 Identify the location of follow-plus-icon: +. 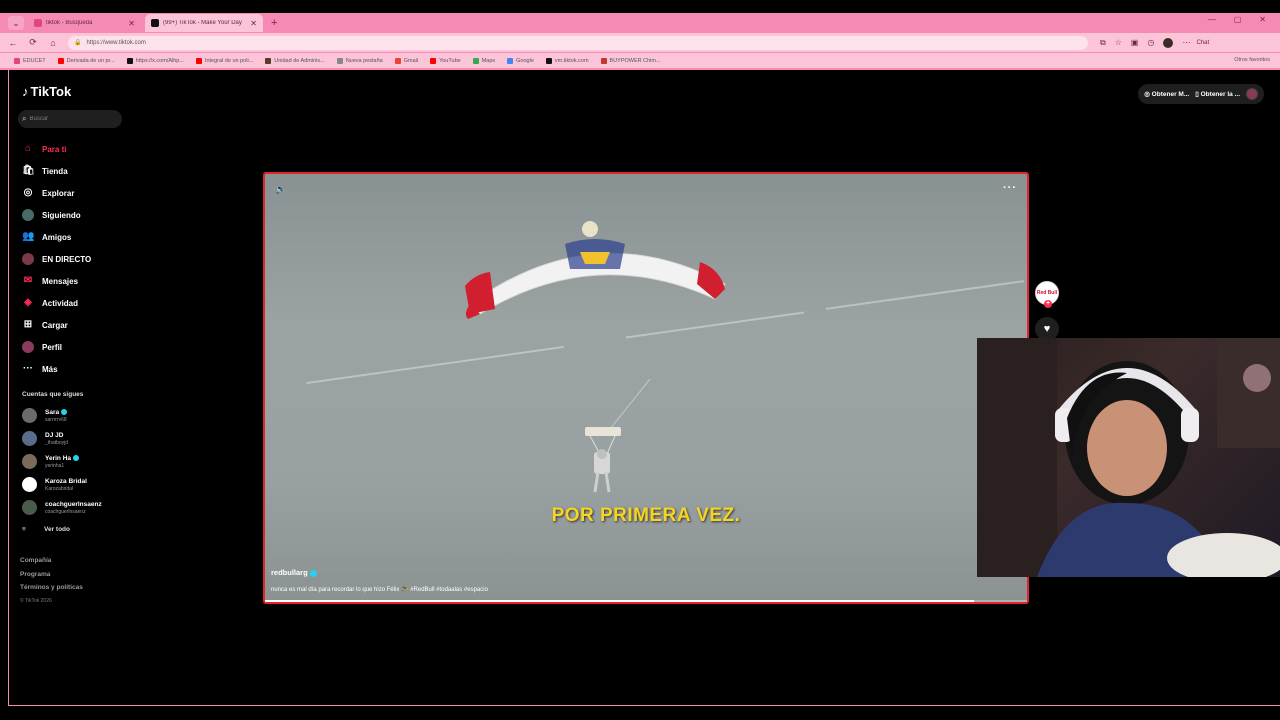
(1048, 304).